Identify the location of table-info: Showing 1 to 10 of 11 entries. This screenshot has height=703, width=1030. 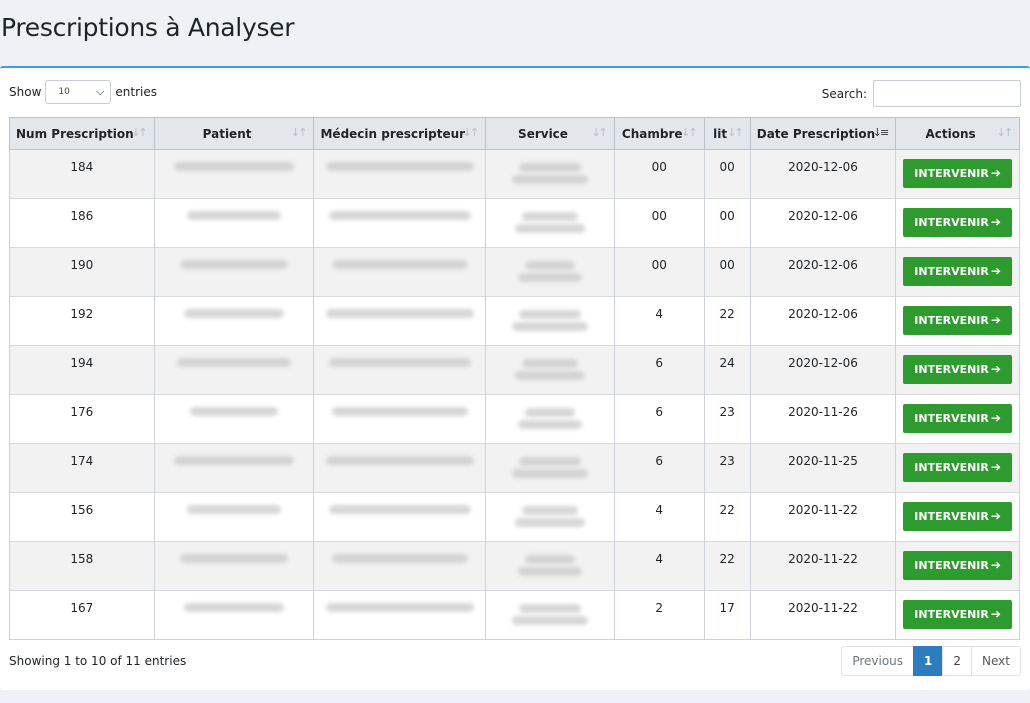
(98, 661).